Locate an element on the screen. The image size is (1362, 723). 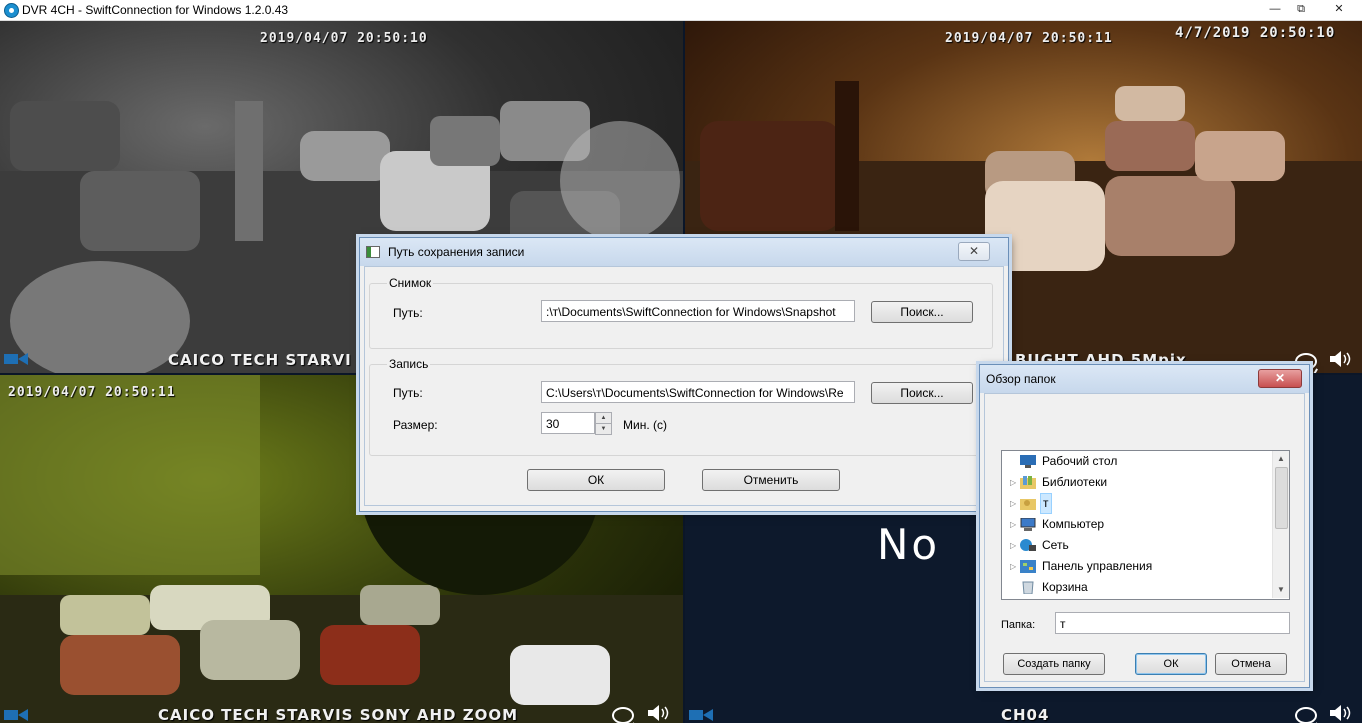
folder-name-input: т is located at coordinates (1172, 623).